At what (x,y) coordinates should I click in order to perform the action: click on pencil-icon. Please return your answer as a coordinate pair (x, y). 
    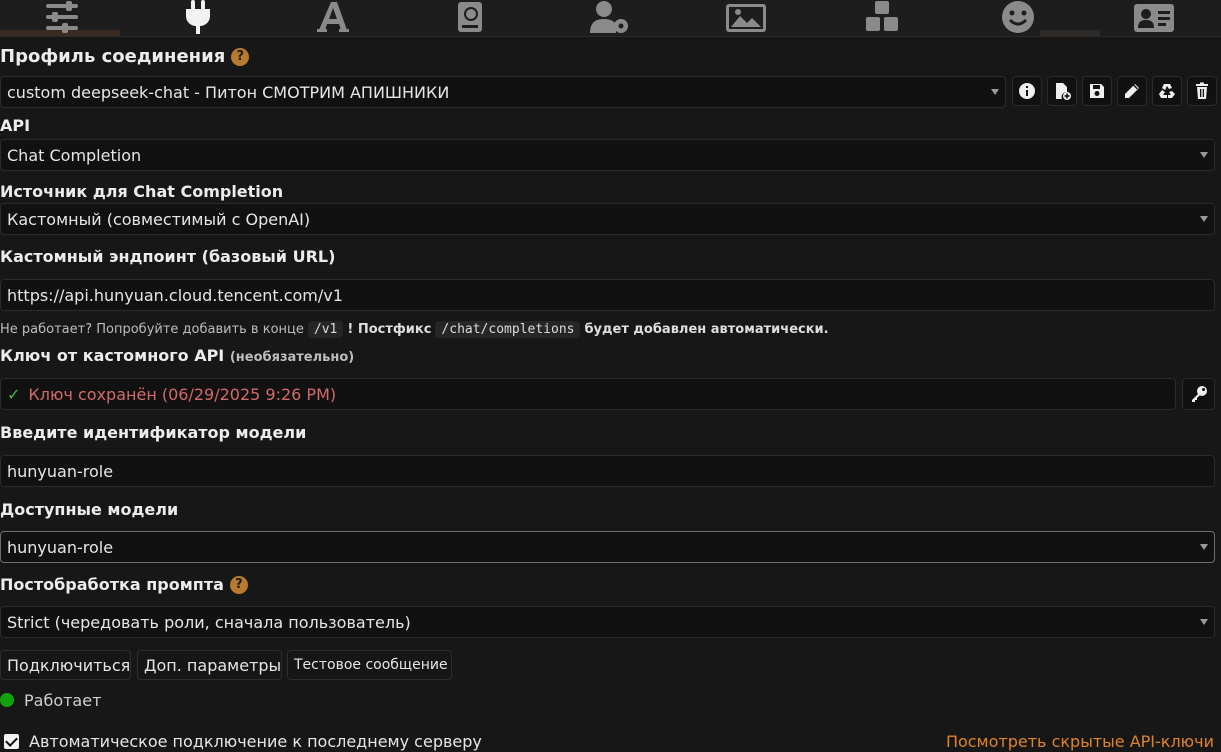
    Looking at the image, I should click on (1132, 91).